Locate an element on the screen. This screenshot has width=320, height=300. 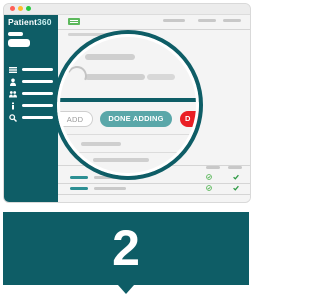
sidebar: Patient360 is located at coordinates (31, 108).